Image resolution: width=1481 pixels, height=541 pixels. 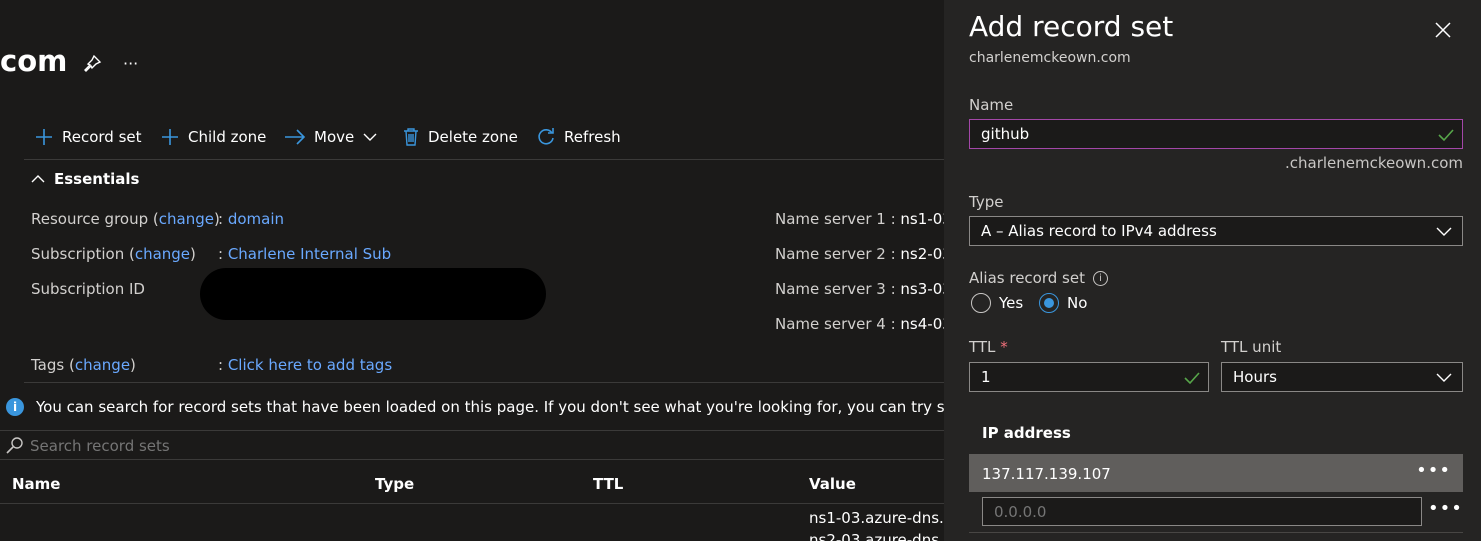 I want to click on add-tags-link: Click here to add tags, so click(x=310, y=365).